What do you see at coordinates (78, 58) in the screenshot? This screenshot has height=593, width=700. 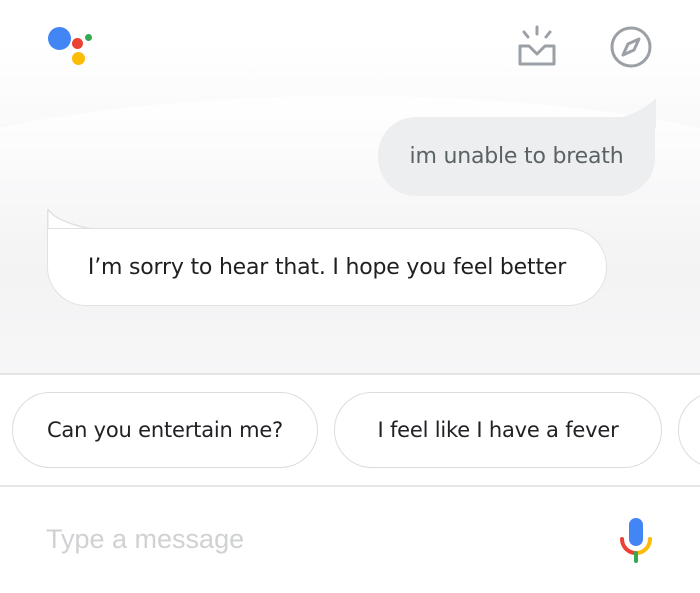 I see `logo-yellow-dot` at bounding box center [78, 58].